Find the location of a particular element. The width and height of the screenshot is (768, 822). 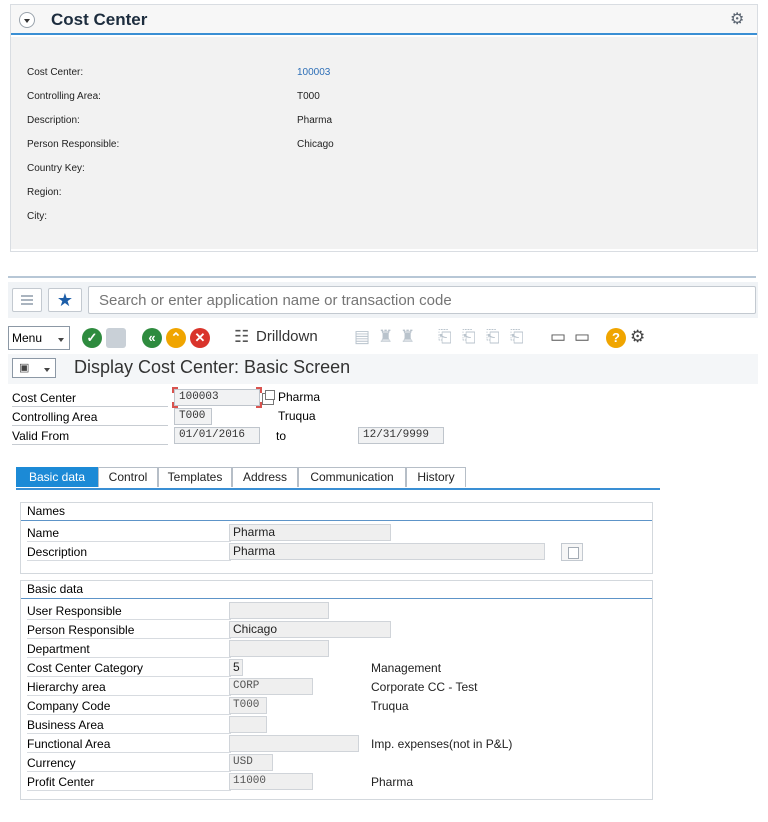

names-group: Names Name Pharma Description Pharma is located at coordinates (336, 538).